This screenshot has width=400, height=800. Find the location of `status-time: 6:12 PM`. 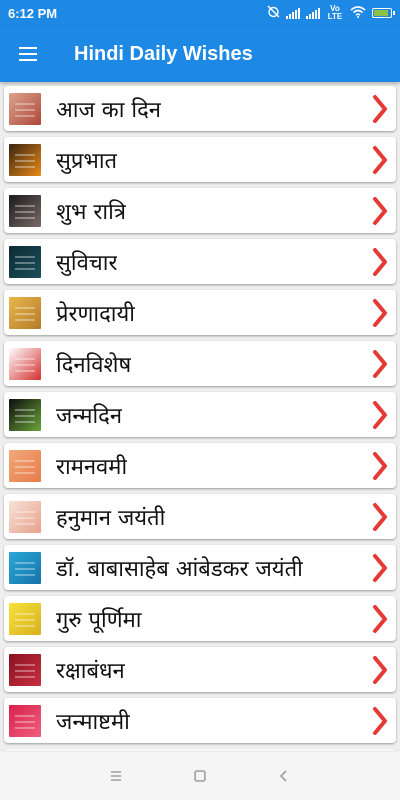

status-time: 6:12 PM is located at coordinates (33, 13).